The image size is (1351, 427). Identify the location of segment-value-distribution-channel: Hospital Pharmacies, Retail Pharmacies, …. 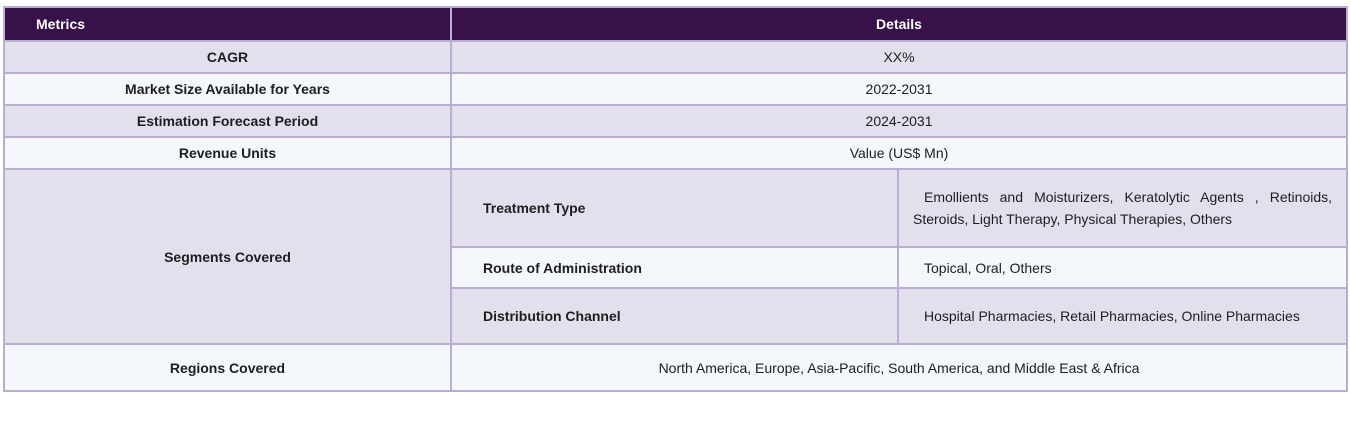
(1122, 316).